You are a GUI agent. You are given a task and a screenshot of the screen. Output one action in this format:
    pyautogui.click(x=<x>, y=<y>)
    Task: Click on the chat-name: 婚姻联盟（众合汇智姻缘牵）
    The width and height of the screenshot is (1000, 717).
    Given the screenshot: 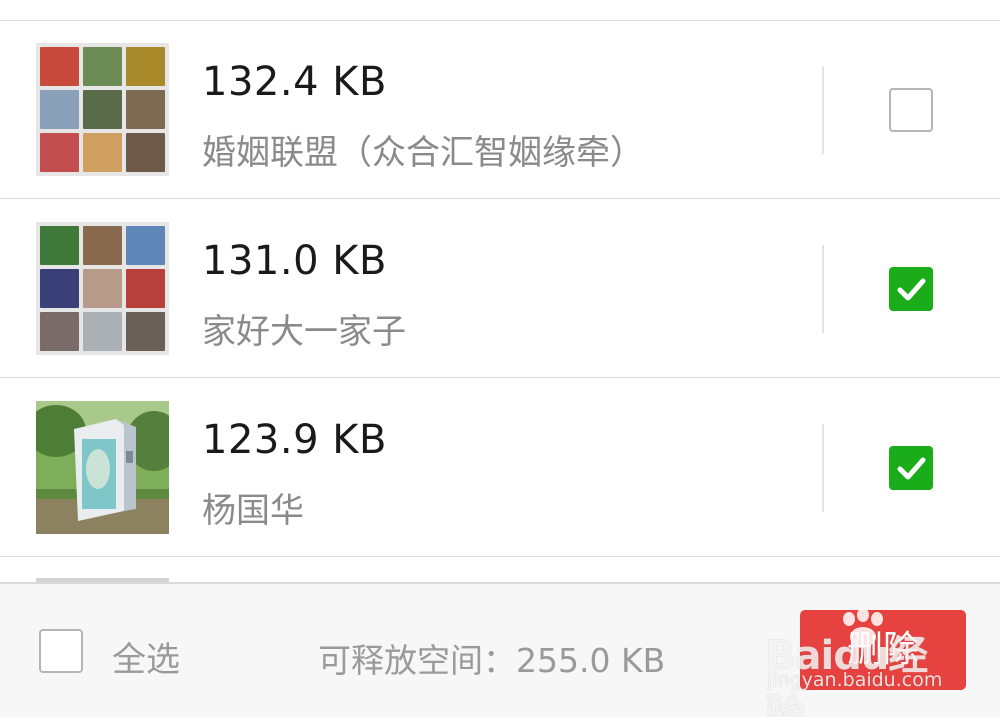 What is the action you would take?
    pyautogui.click(x=423, y=153)
    